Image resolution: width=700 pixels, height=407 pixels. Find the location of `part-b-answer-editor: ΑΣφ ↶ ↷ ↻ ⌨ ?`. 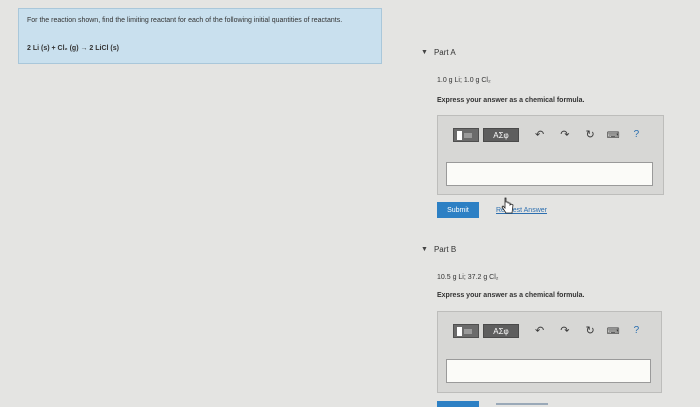

part-b-answer-editor: ΑΣφ ↶ ↷ ↻ ⌨ ? is located at coordinates (549, 352).